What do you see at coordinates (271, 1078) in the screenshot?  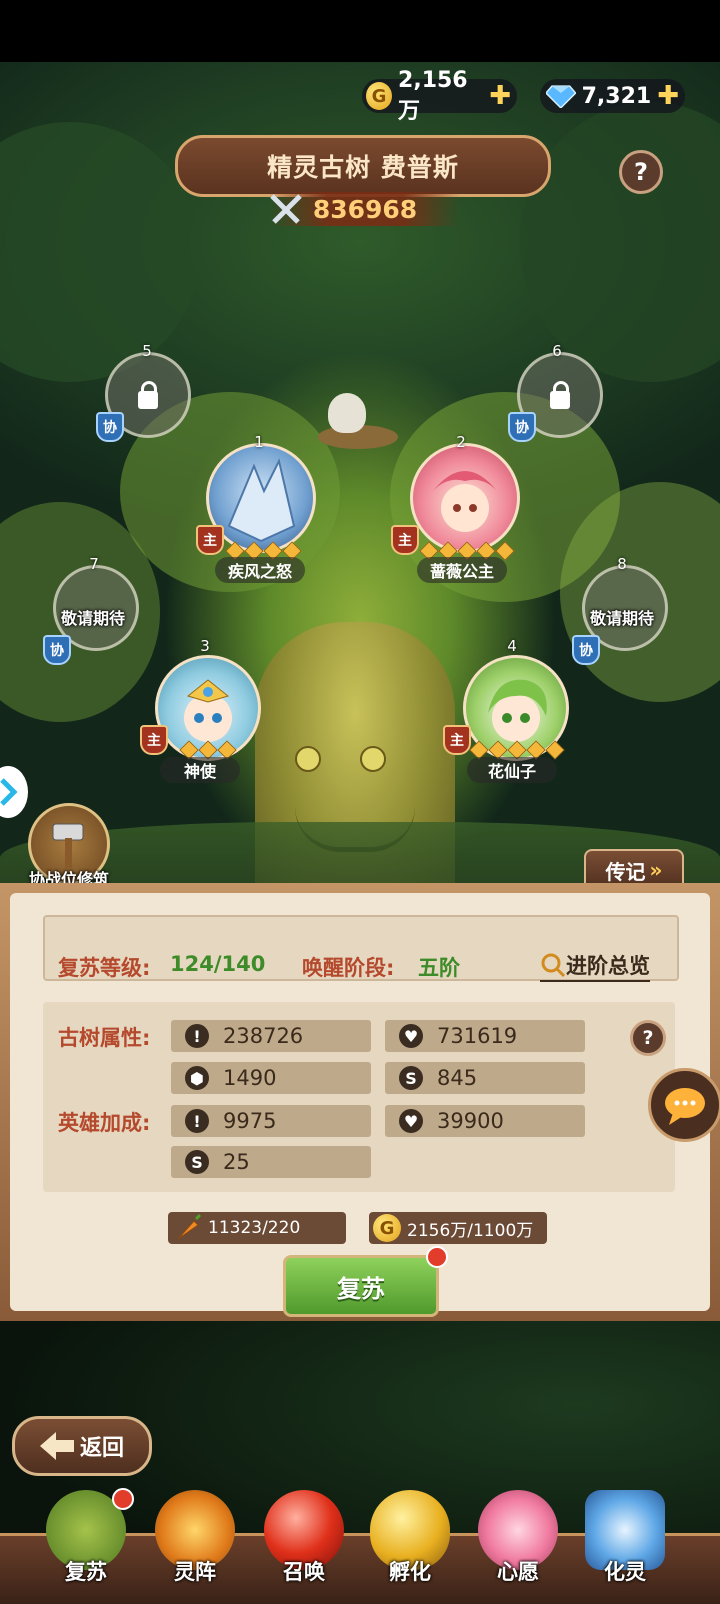 I see `tree-stat-defense: ⬢ 1490` at bounding box center [271, 1078].